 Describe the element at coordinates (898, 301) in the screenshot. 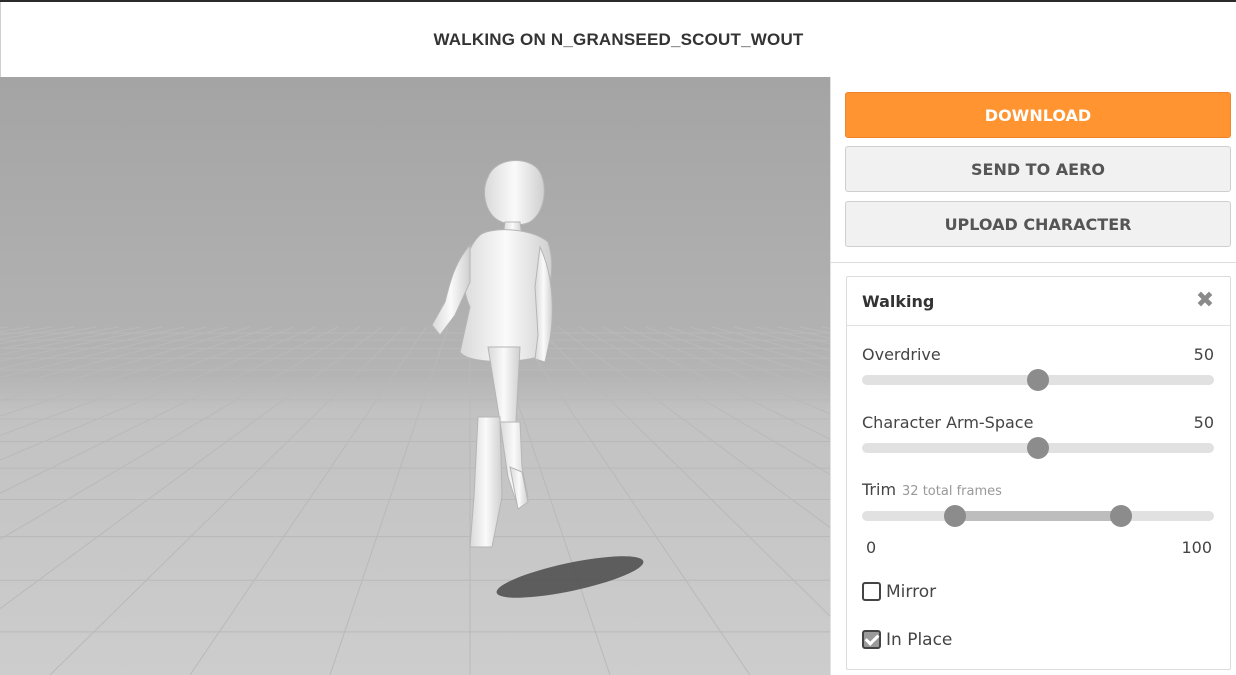

I see `animation-title: Walking` at that location.